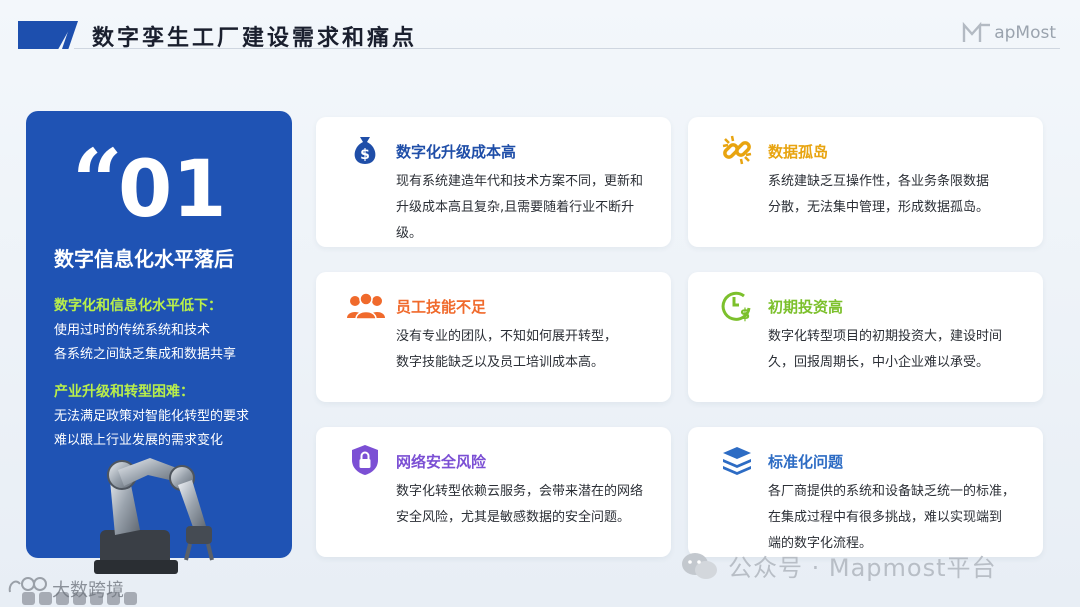  What do you see at coordinates (976, 32) in the screenshot?
I see `mapmost-logo-icon` at bounding box center [976, 32].